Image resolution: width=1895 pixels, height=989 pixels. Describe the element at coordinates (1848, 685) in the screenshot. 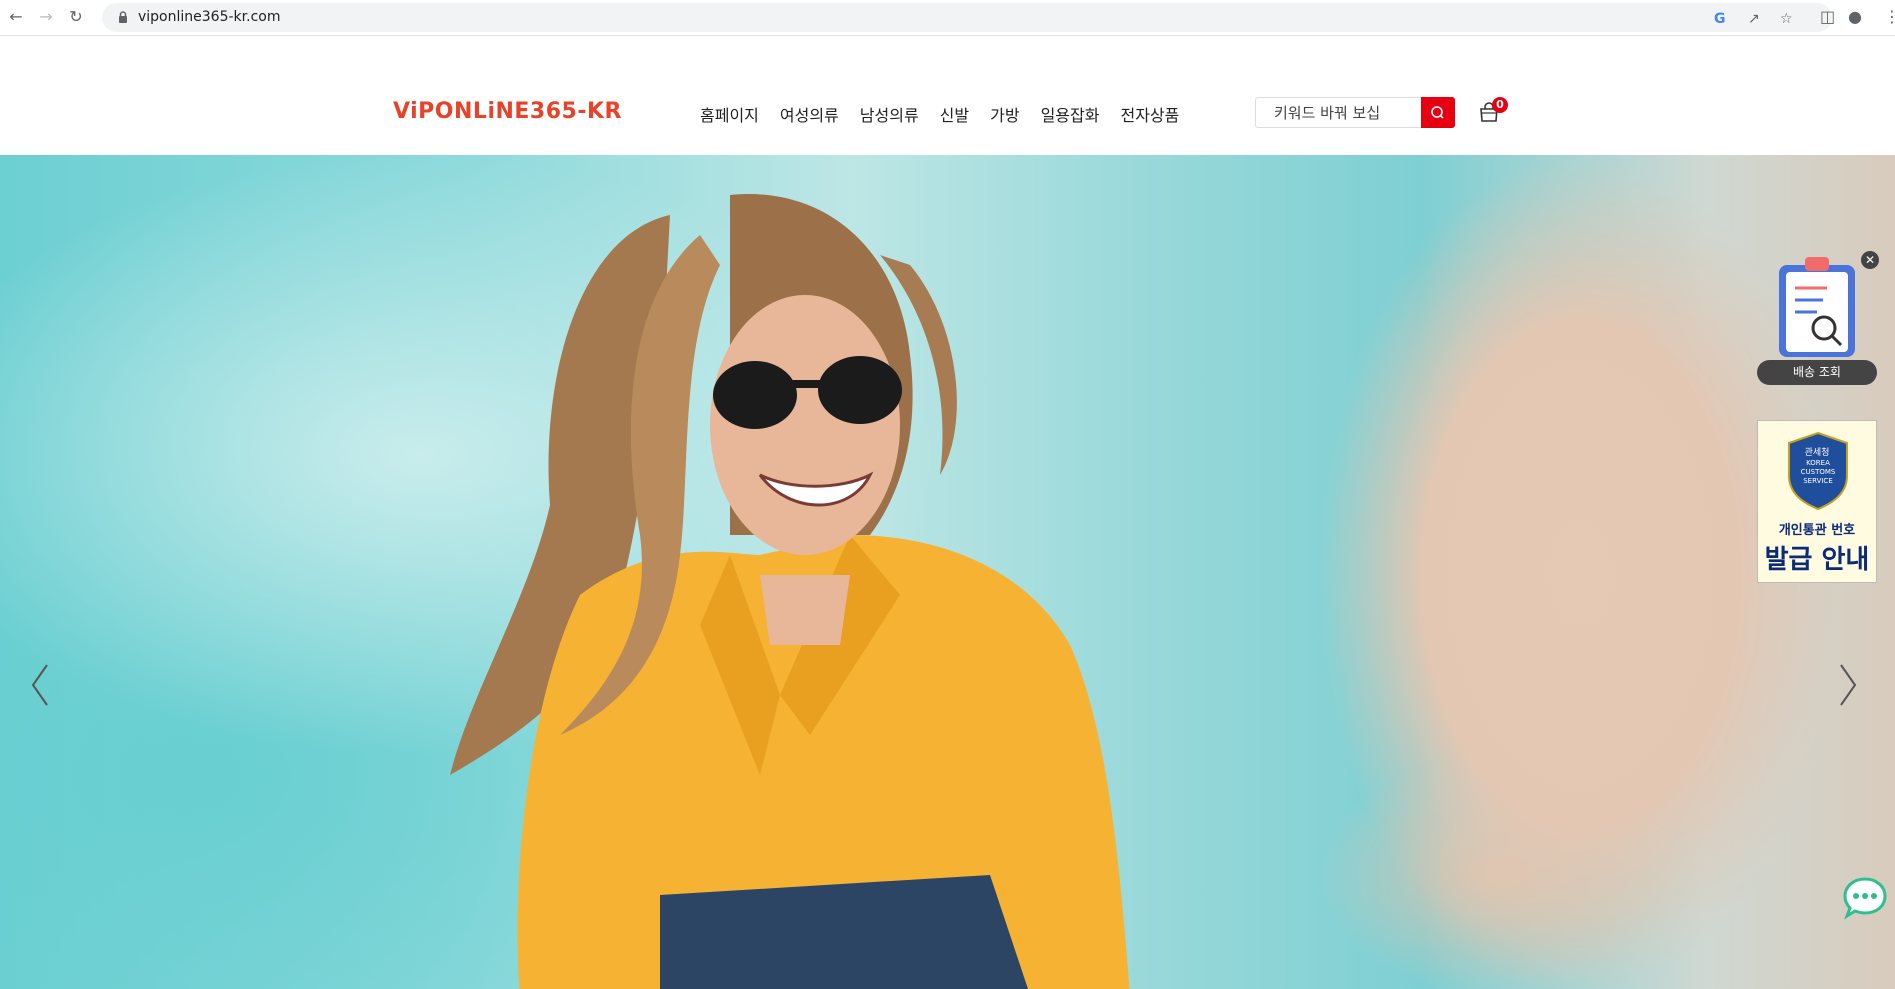

I see `next-slide-arrow-icon` at that location.